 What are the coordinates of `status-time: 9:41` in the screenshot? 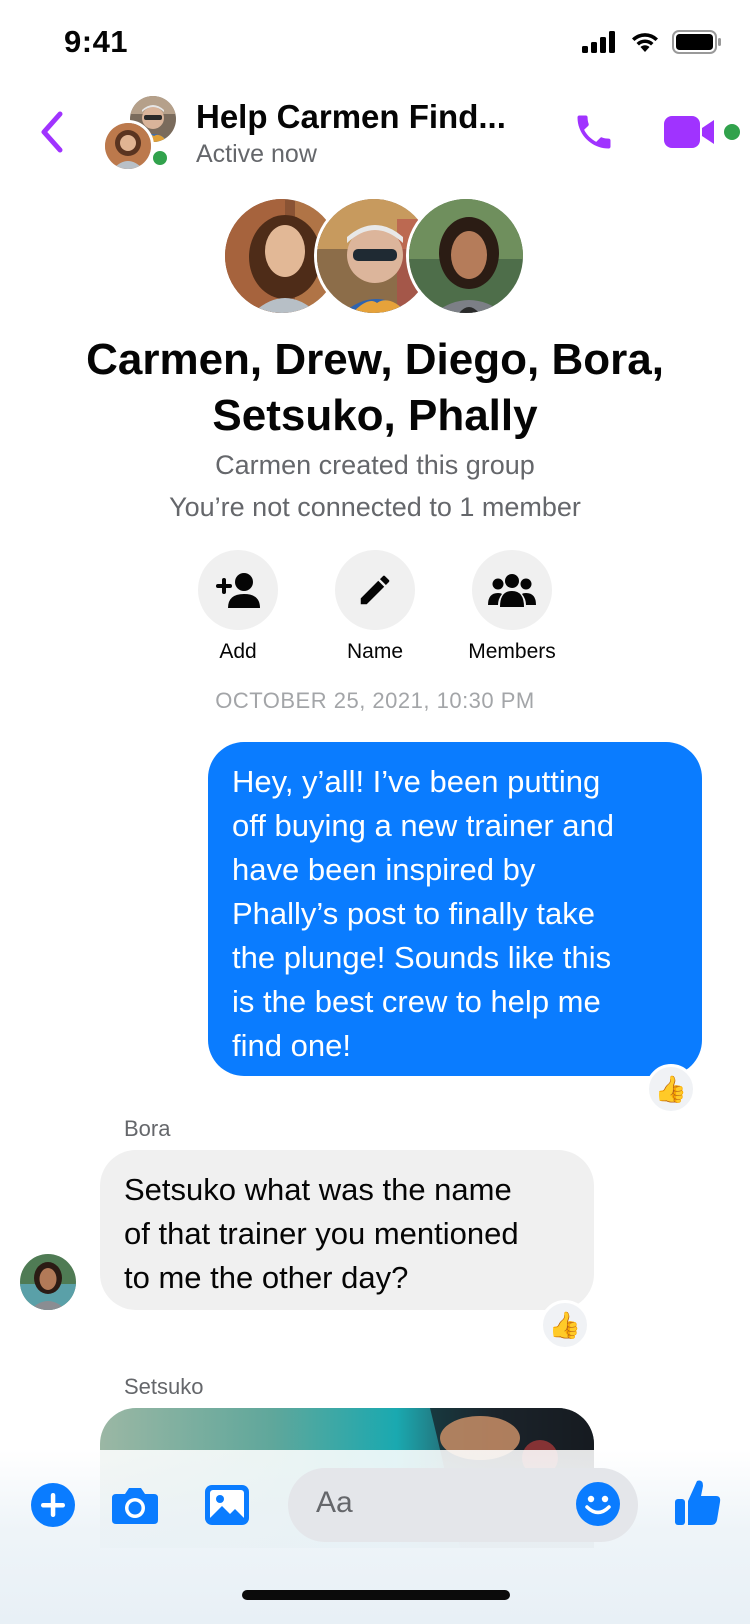 It's located at (96, 41).